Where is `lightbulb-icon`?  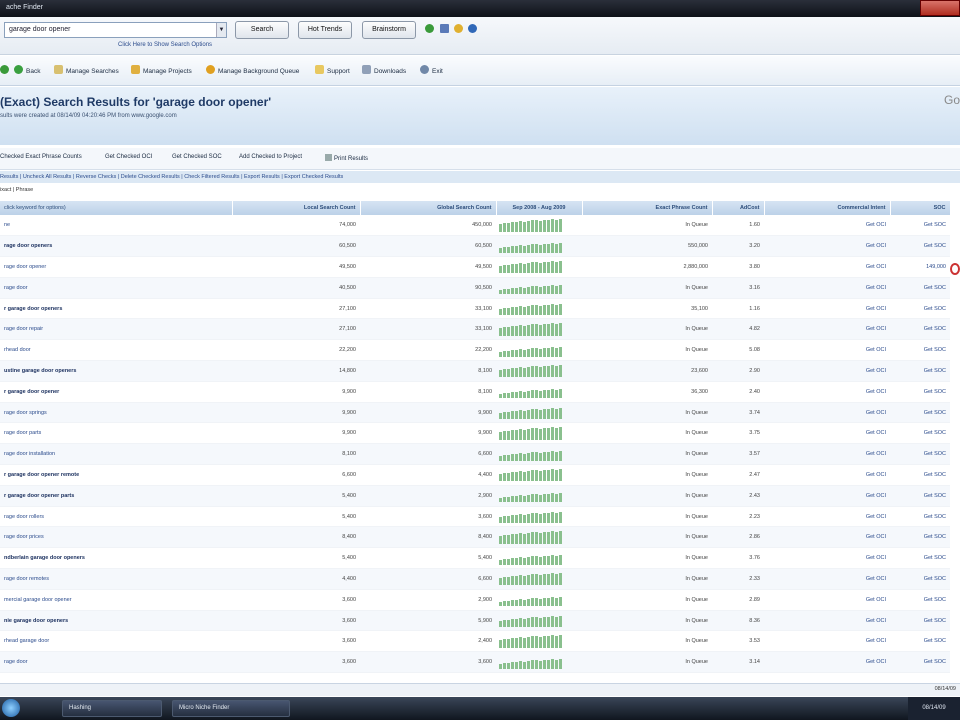 lightbulb-icon is located at coordinates (458, 28).